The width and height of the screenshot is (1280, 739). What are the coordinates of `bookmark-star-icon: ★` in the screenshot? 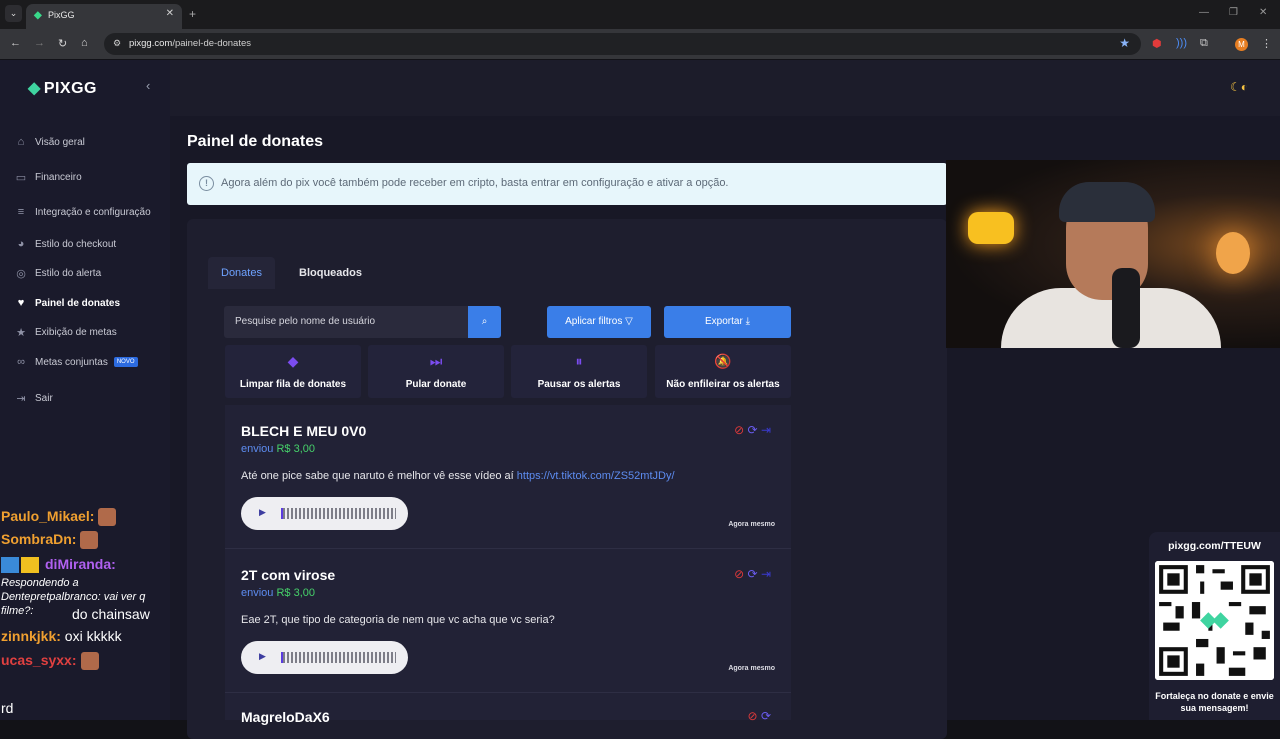 It's located at (1124, 43).